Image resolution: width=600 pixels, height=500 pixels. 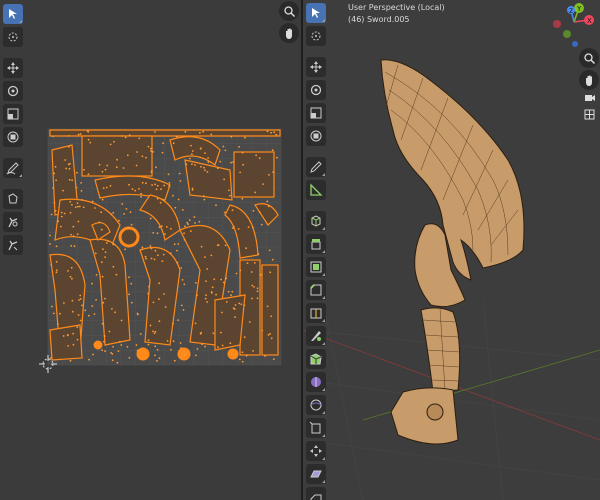 I want to click on inset-tool-button, so click(x=316, y=267).